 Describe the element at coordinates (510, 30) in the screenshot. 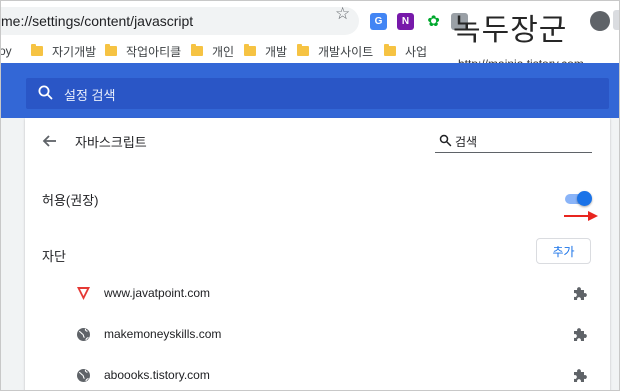

I see `watermark-title: 녹두장군` at that location.